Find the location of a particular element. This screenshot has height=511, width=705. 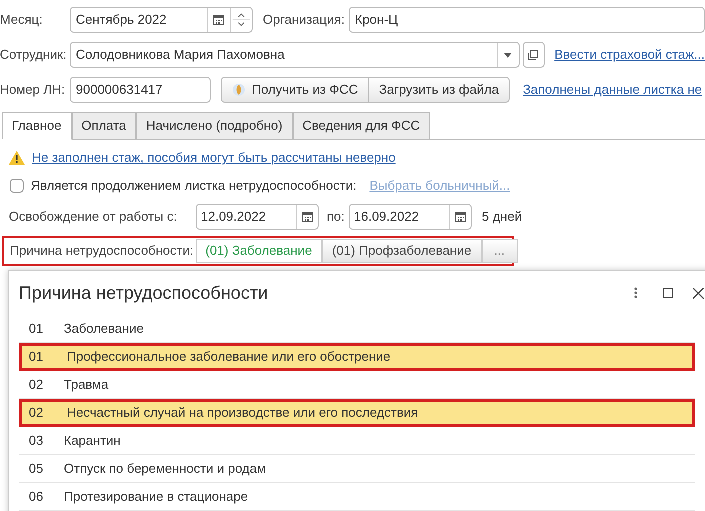

field-label: Причина нетрудоспособности: is located at coordinates (102, 251).